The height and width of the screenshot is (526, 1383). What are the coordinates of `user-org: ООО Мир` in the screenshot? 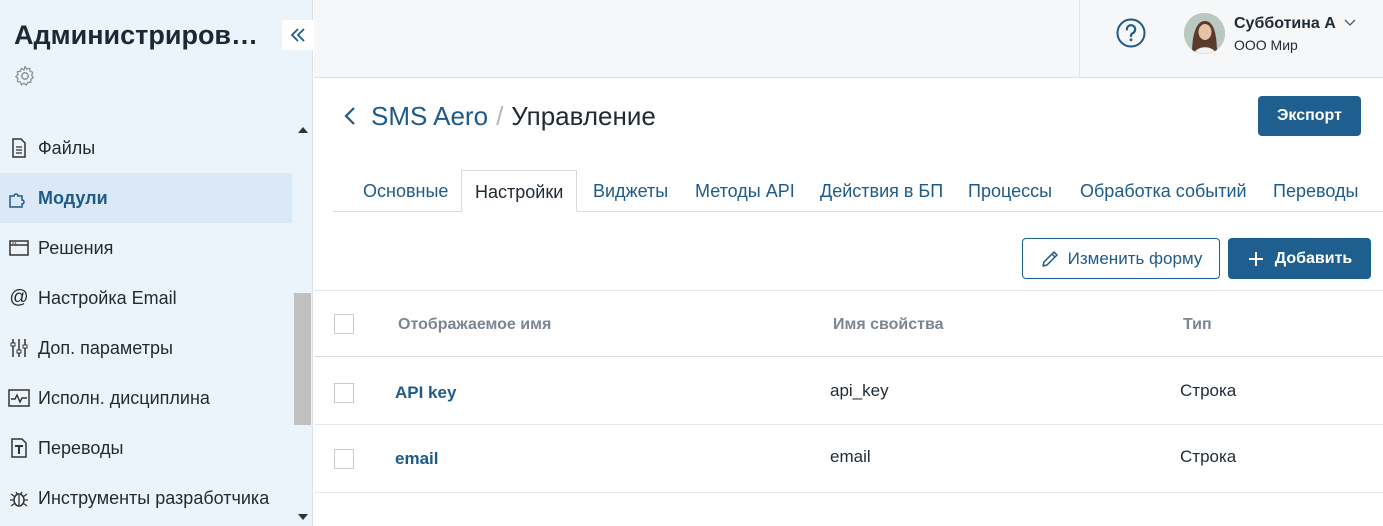 It's located at (1266, 45).